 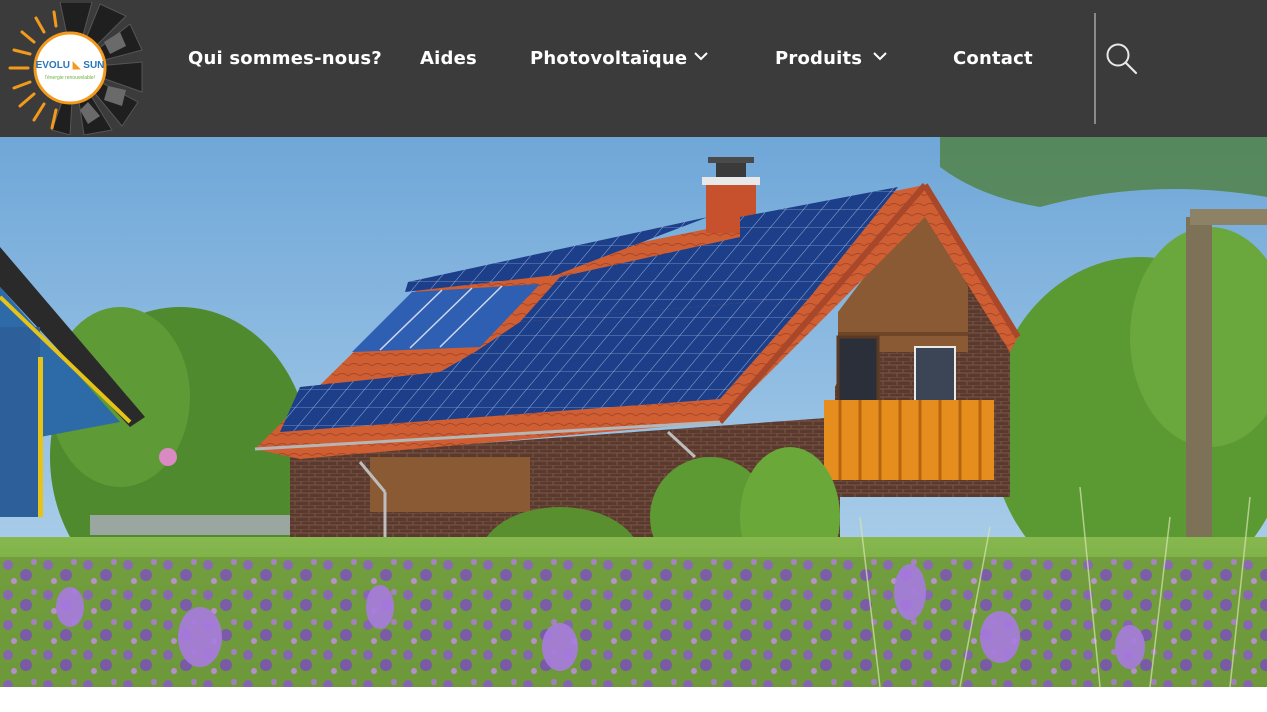 What do you see at coordinates (448, 58) in the screenshot?
I see `nav-item-aides: Aides` at bounding box center [448, 58].